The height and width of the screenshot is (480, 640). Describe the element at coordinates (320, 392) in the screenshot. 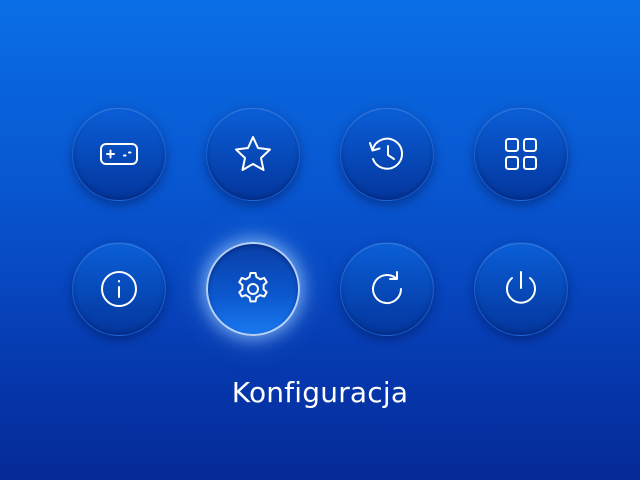

I see `selected-item-label: Konfiguracja` at that location.